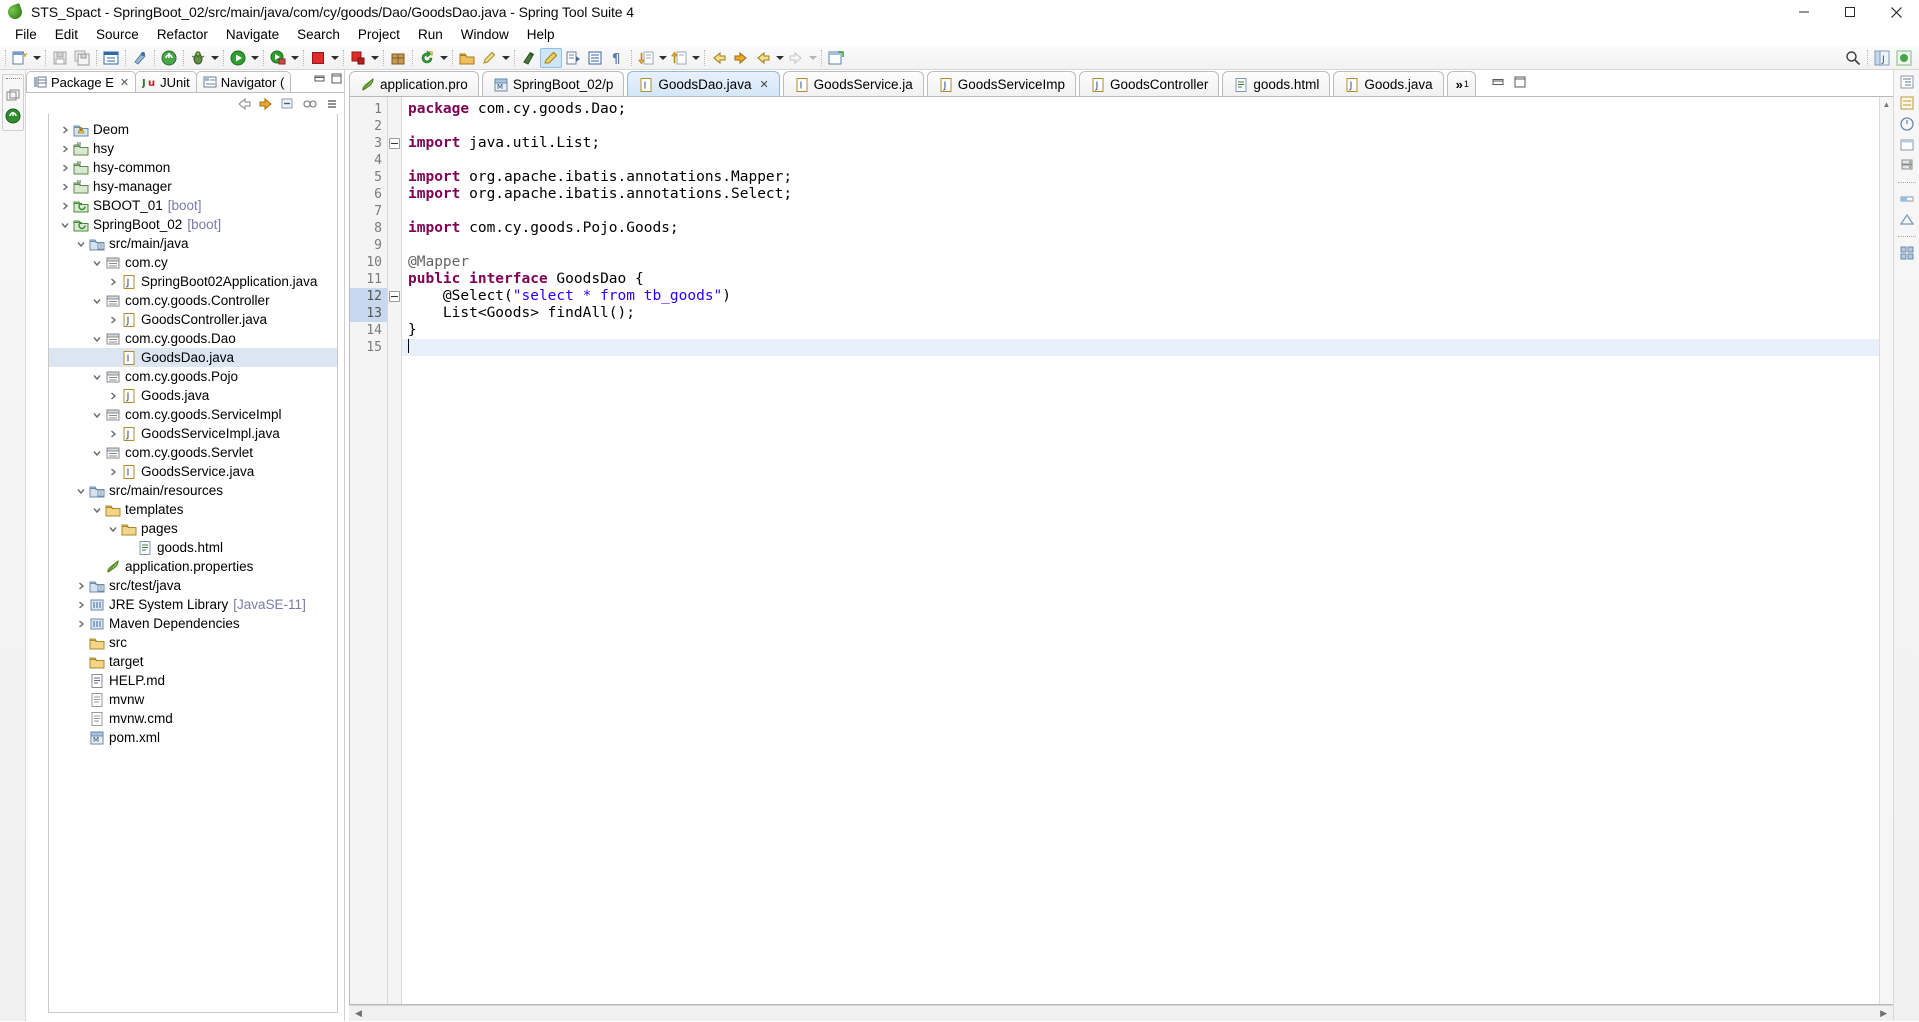 This screenshot has width=1919, height=1022. I want to click on tree-item: SBOOT_01 [boot], so click(193, 205).